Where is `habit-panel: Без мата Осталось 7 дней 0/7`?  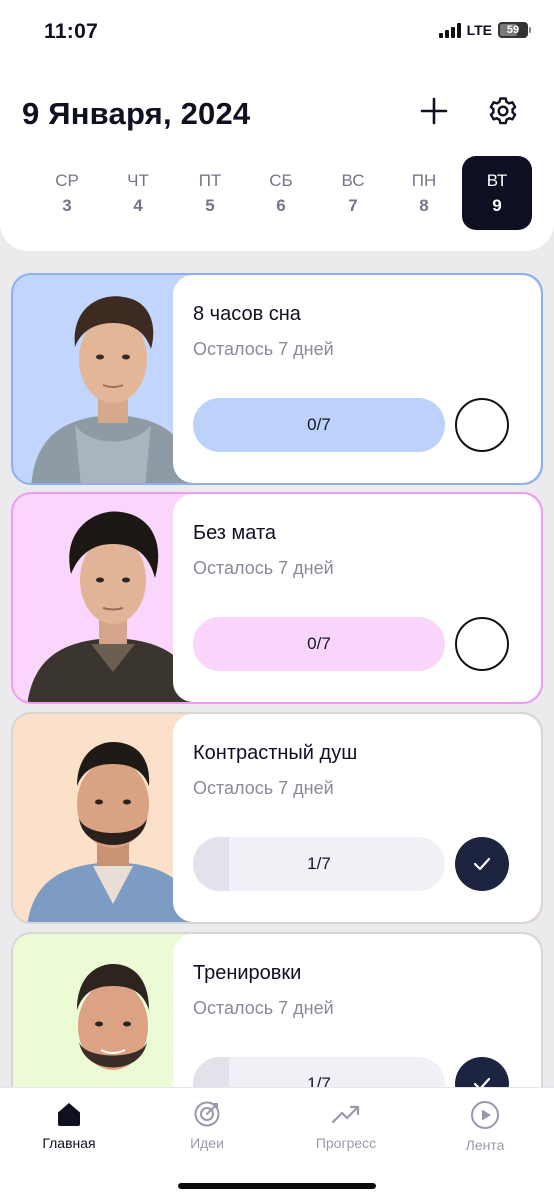
habit-panel: Без мата Осталось 7 дней 0/7 is located at coordinates (357, 598).